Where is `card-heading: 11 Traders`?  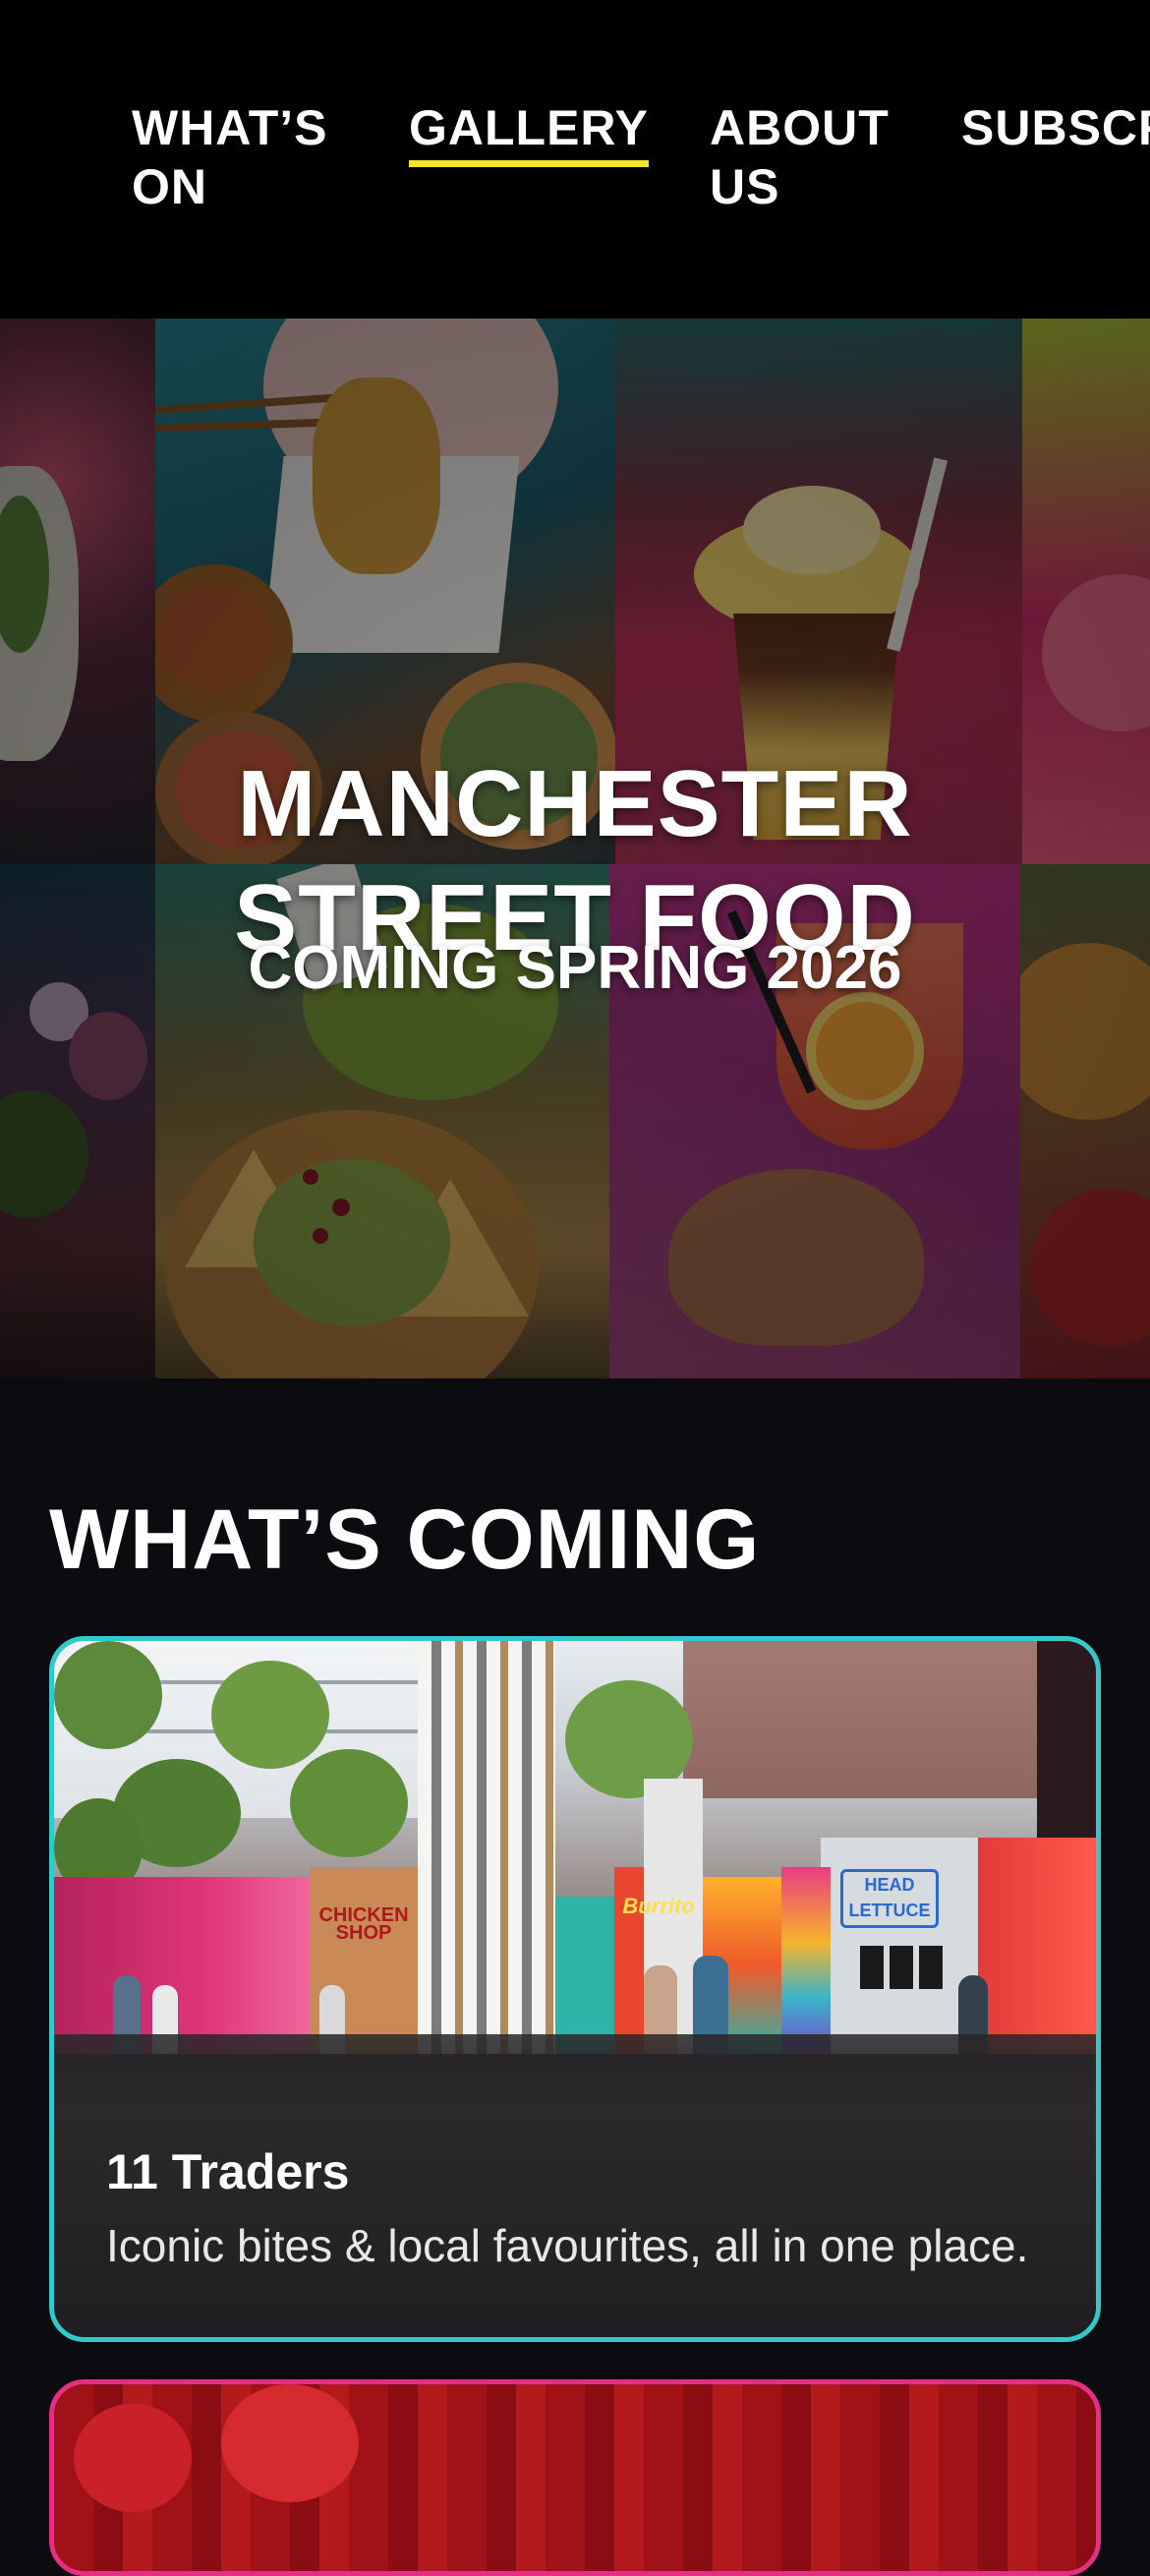 card-heading: 11 Traders is located at coordinates (228, 2171).